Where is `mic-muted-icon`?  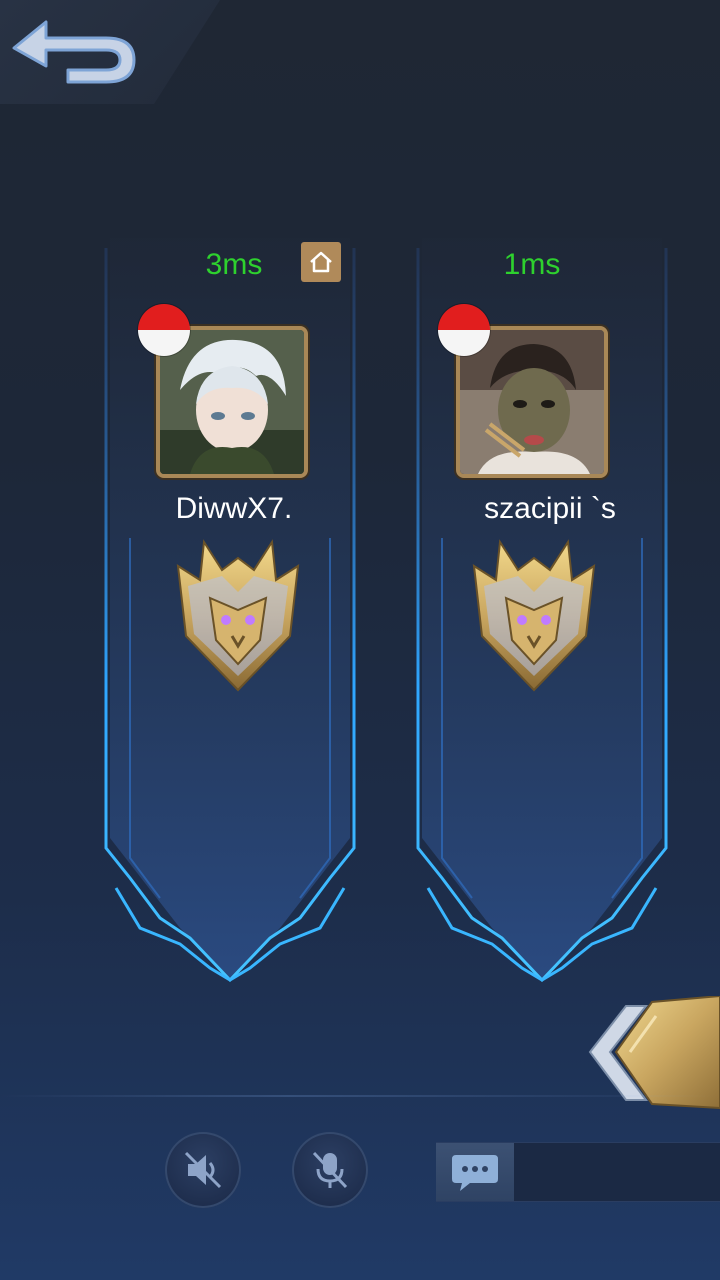
mic-muted-icon is located at coordinates (330, 1170).